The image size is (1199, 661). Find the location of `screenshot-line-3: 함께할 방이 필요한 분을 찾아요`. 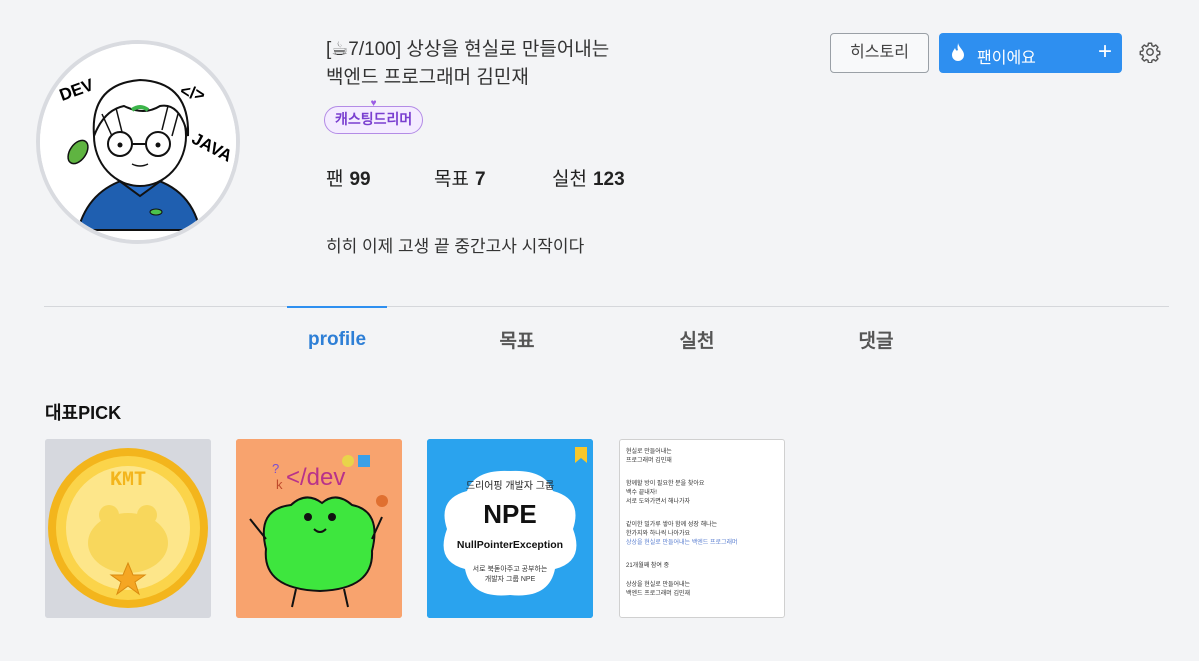

screenshot-line-3: 함께할 방이 필요한 분을 찾아요 is located at coordinates (665, 484).